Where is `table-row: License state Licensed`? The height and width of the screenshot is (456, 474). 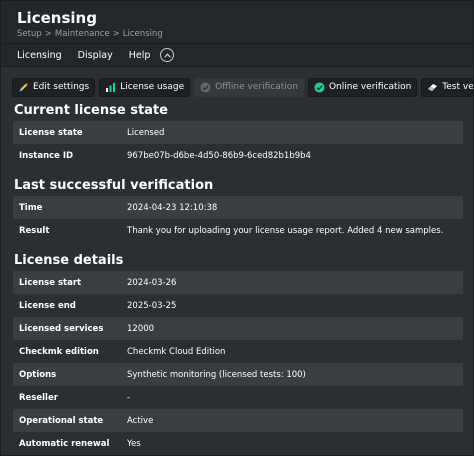 table-row: License state Licensed is located at coordinates (238, 132).